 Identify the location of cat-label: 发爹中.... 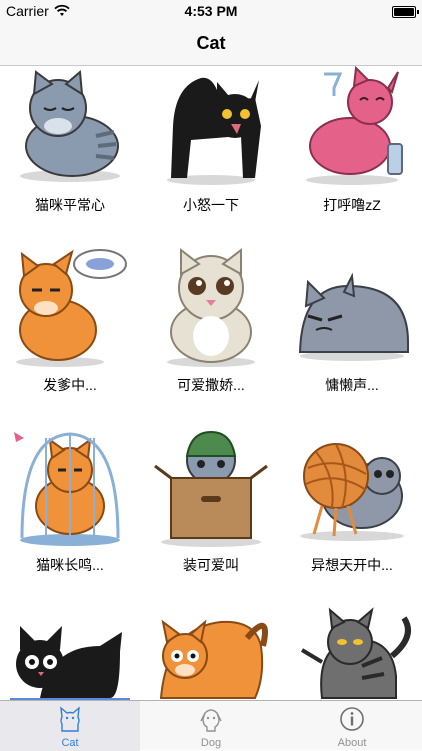
(70, 385).